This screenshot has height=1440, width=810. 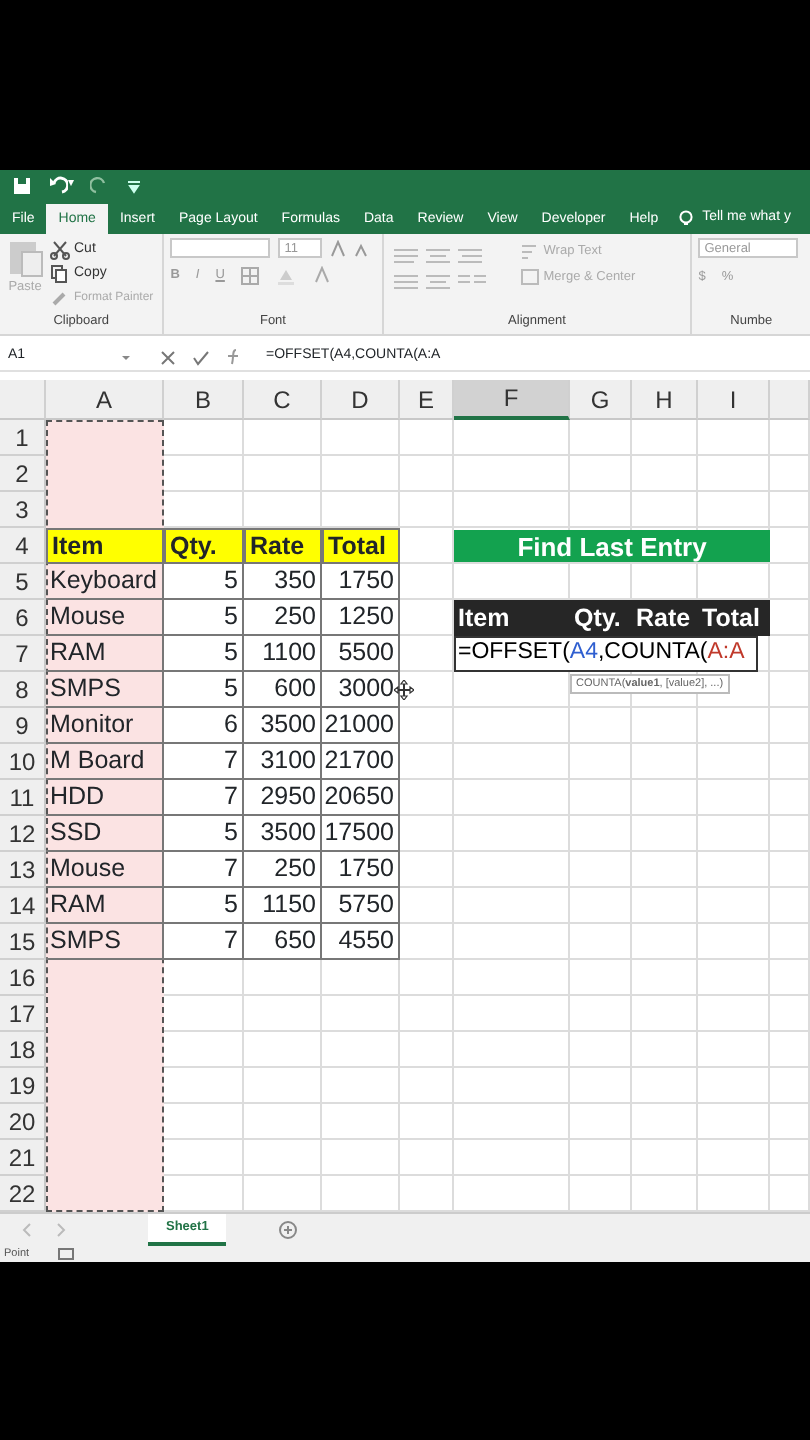 I want to click on previous-sheet-icon, so click(x=27, y=1230).